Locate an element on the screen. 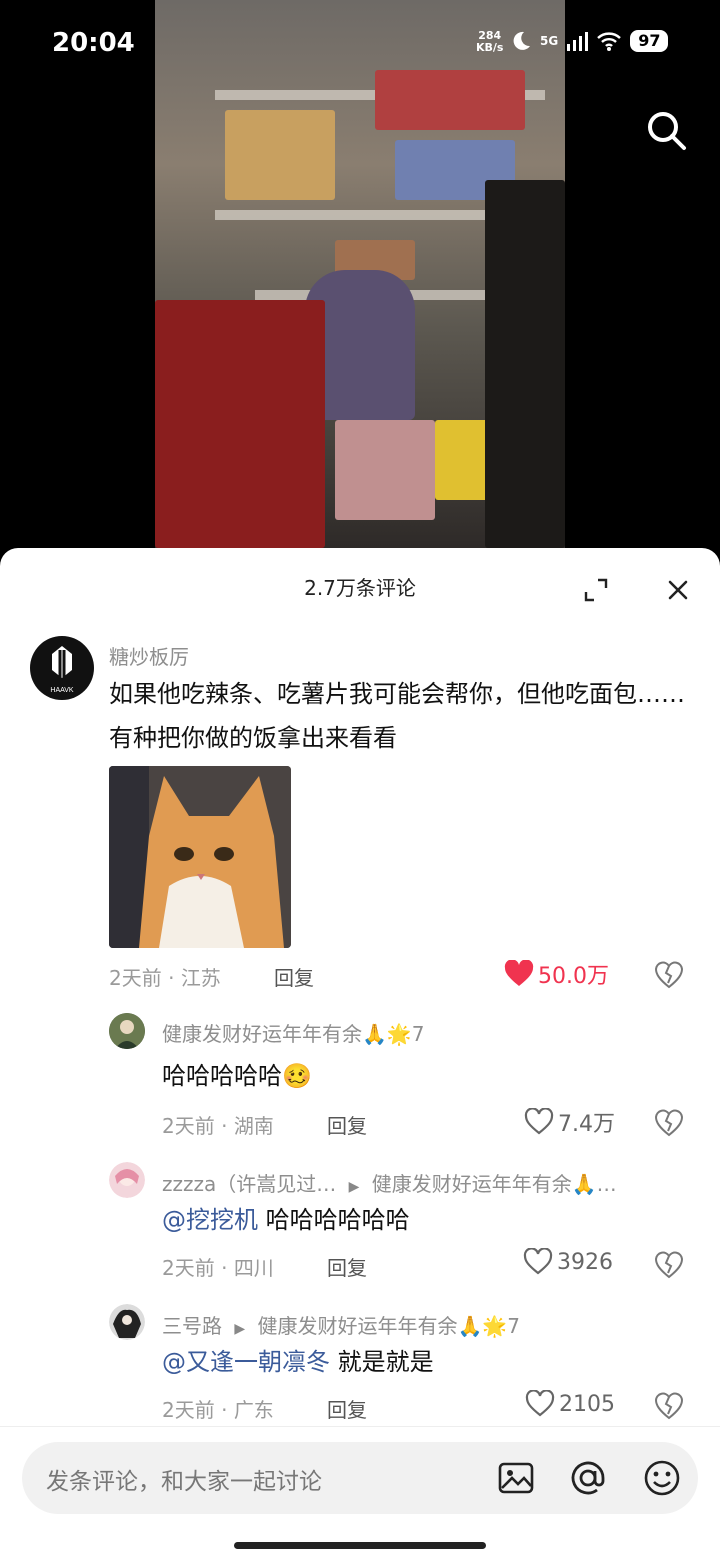  signal-icon is located at coordinates (578, 41).